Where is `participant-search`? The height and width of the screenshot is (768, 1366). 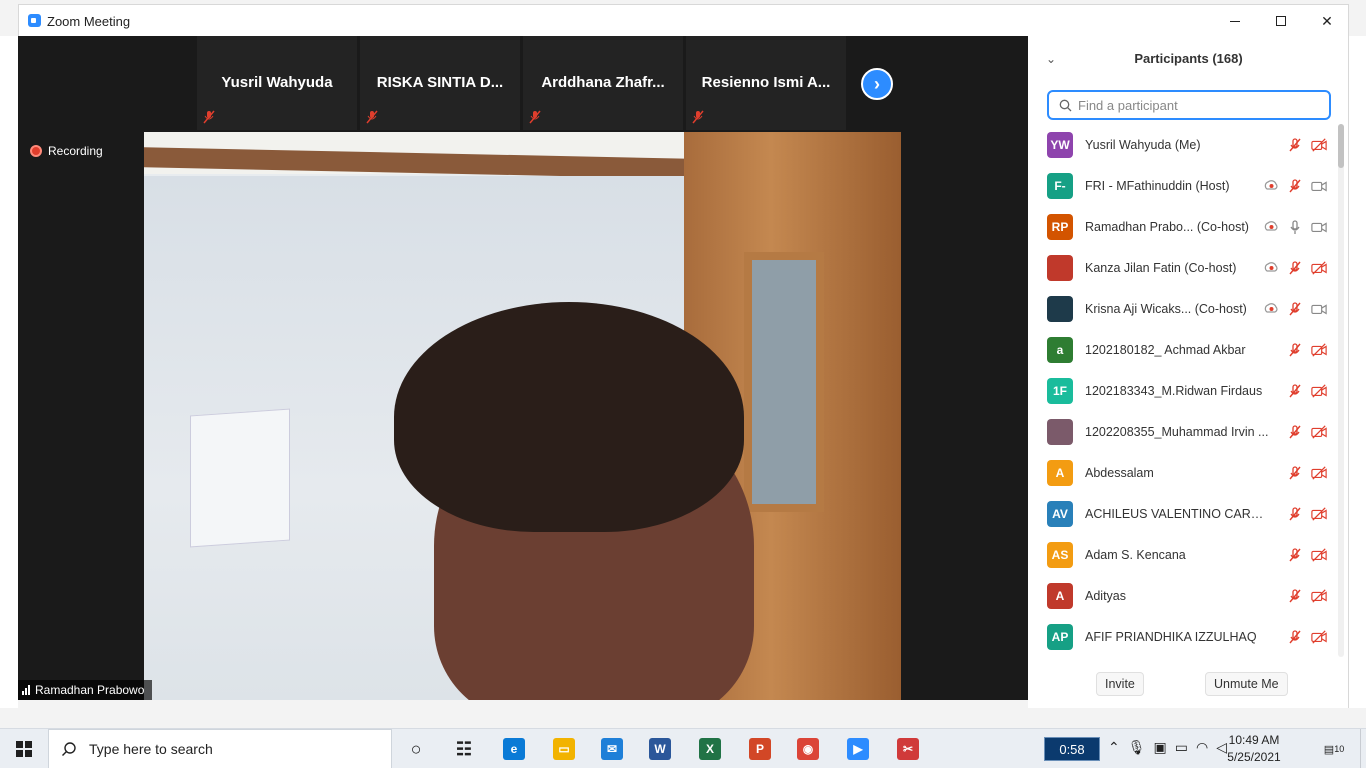
participant-search is located at coordinates (1189, 105).